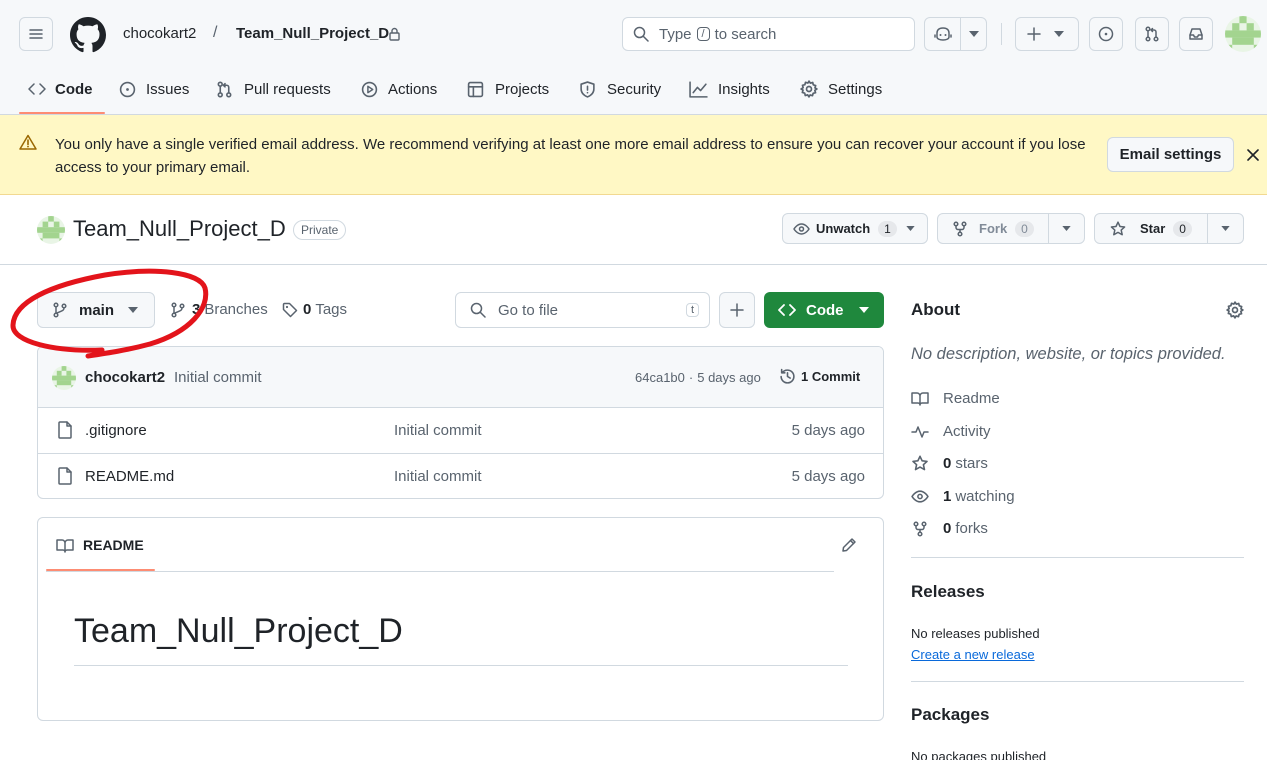 This screenshot has height=760, width=1267. Describe the element at coordinates (1196, 34) in the screenshot. I see `inbox-button` at that location.